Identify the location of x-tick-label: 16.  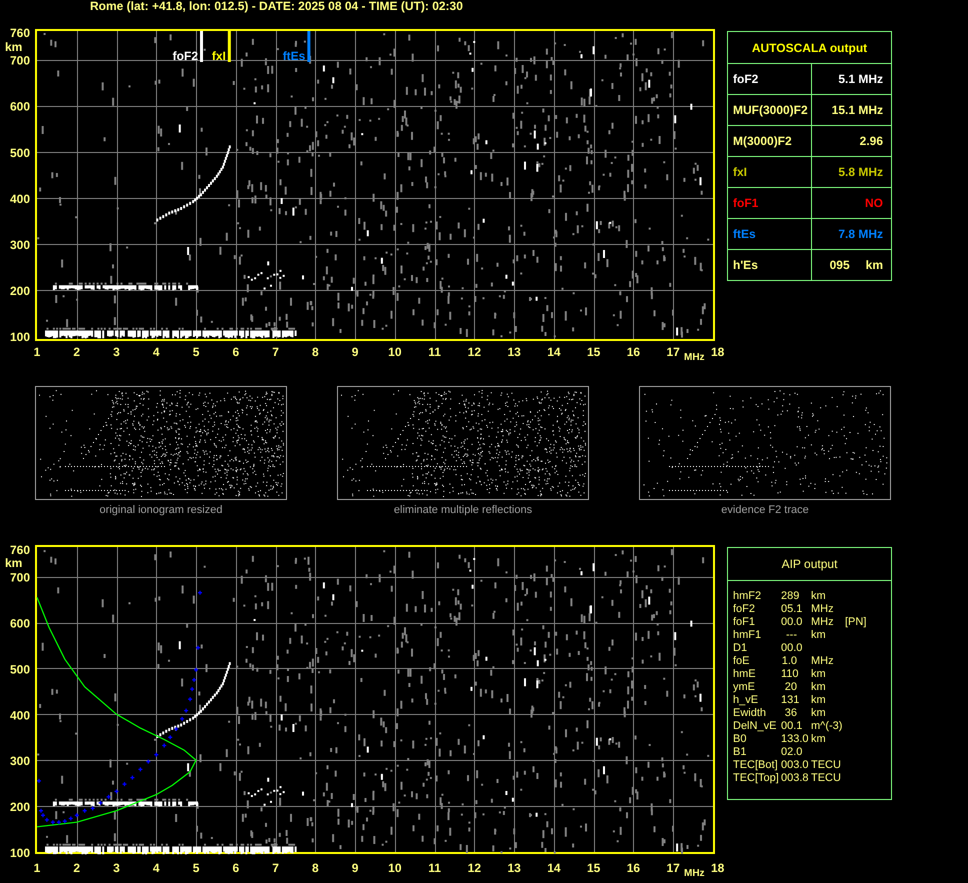
(633, 352).